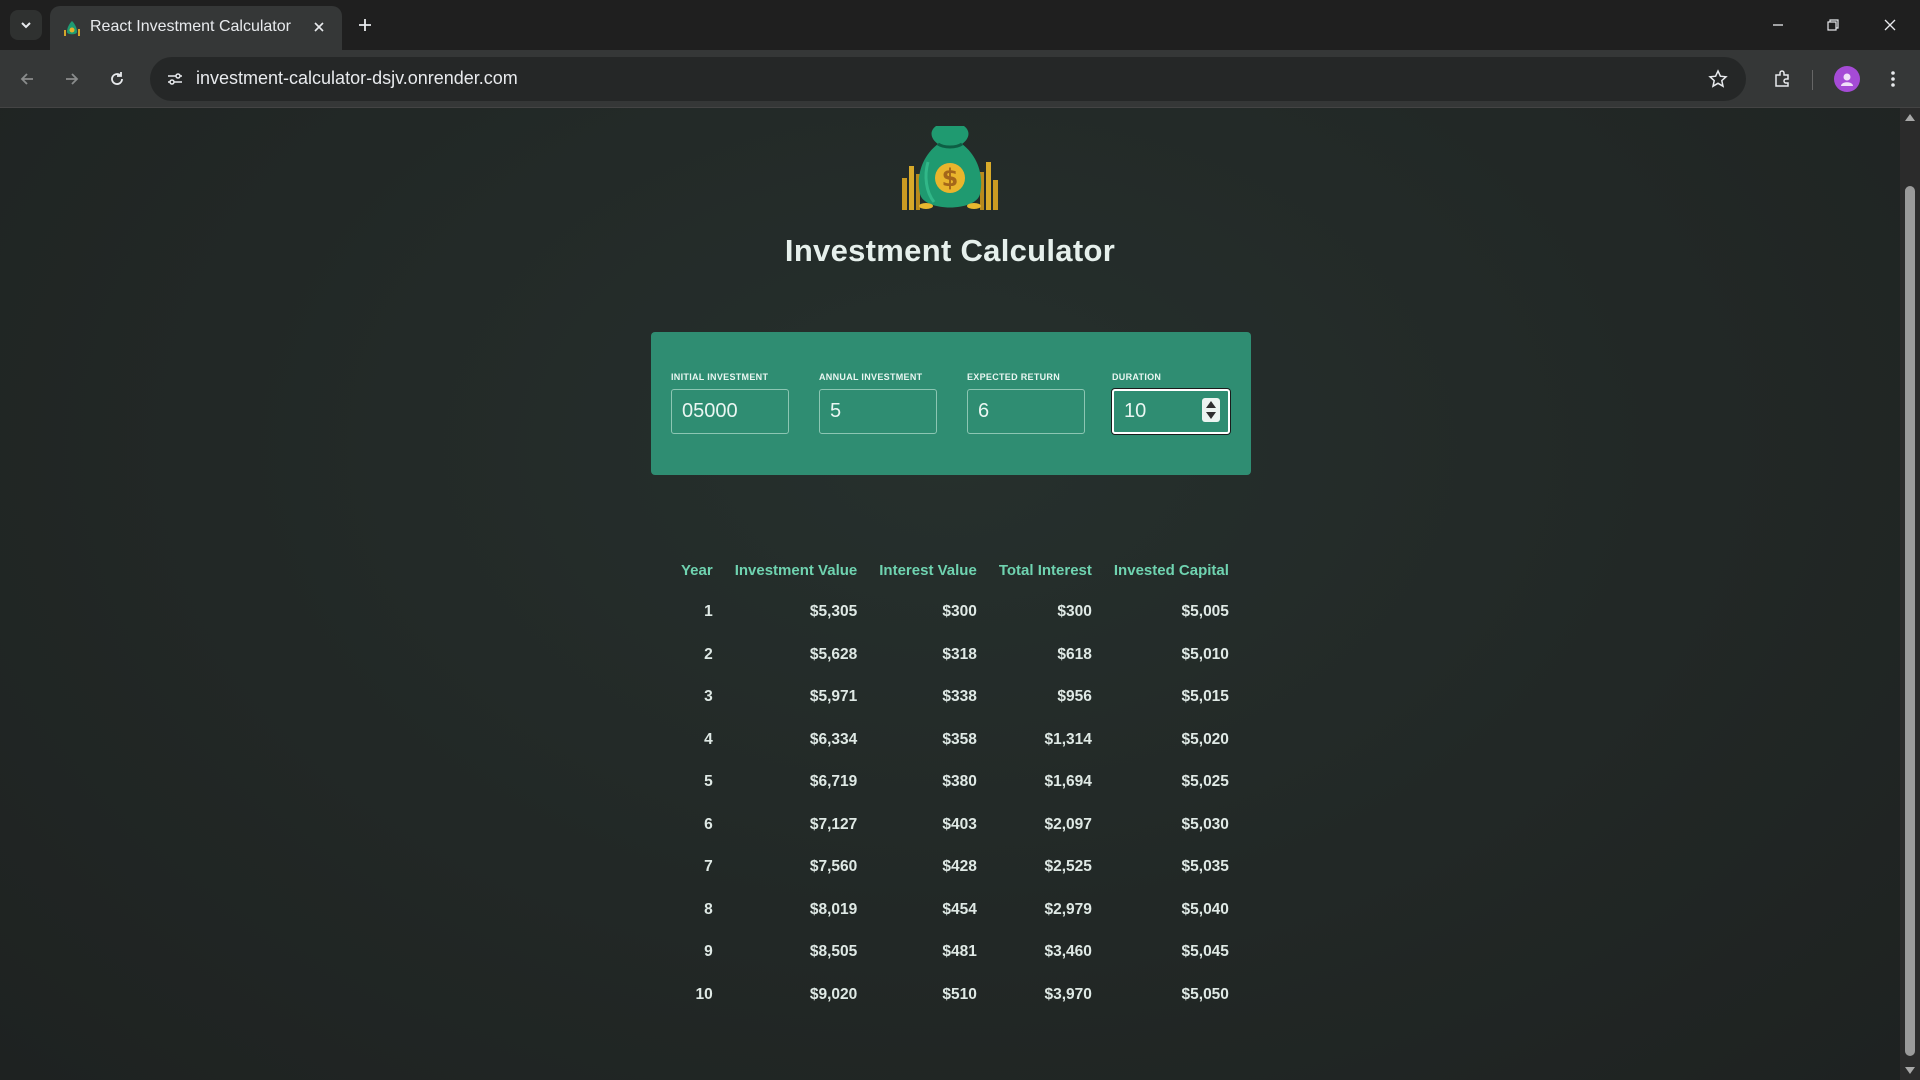  I want to click on initial-investment-input, so click(730, 411).